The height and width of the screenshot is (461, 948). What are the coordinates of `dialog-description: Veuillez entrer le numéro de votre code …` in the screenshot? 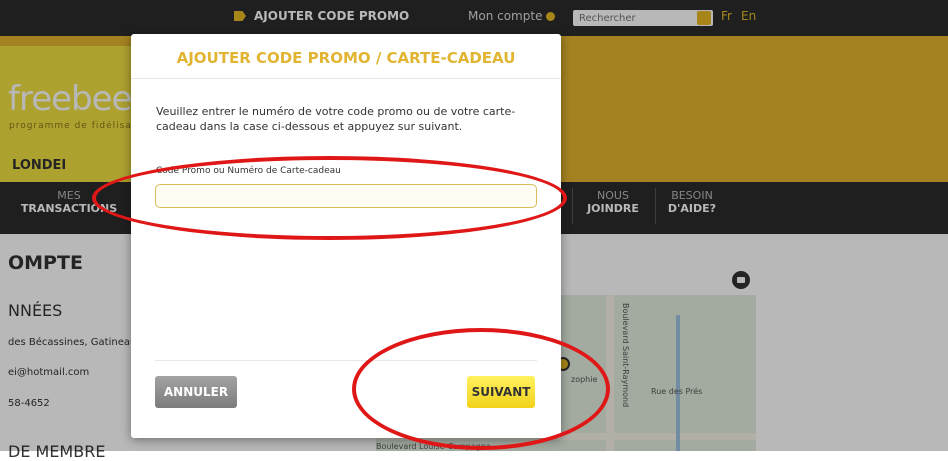 It's located at (336, 119).